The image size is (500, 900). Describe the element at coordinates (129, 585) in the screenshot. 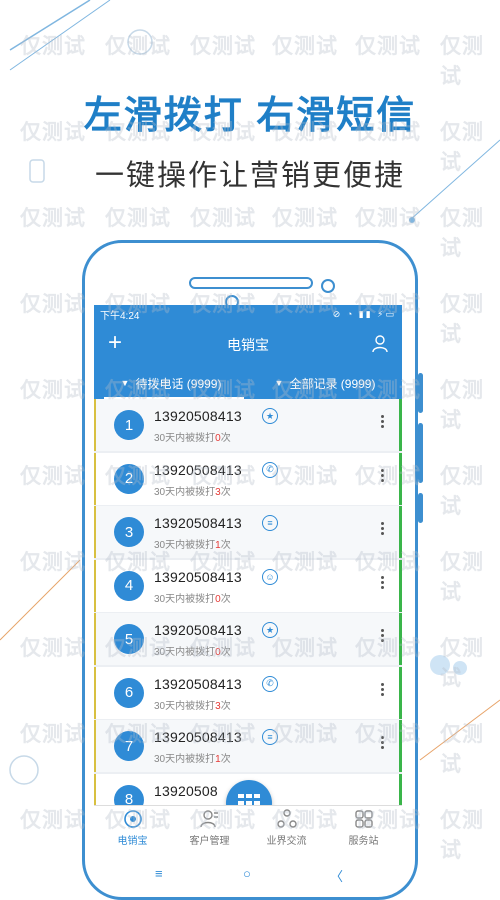

I see `row-index: 4` at that location.